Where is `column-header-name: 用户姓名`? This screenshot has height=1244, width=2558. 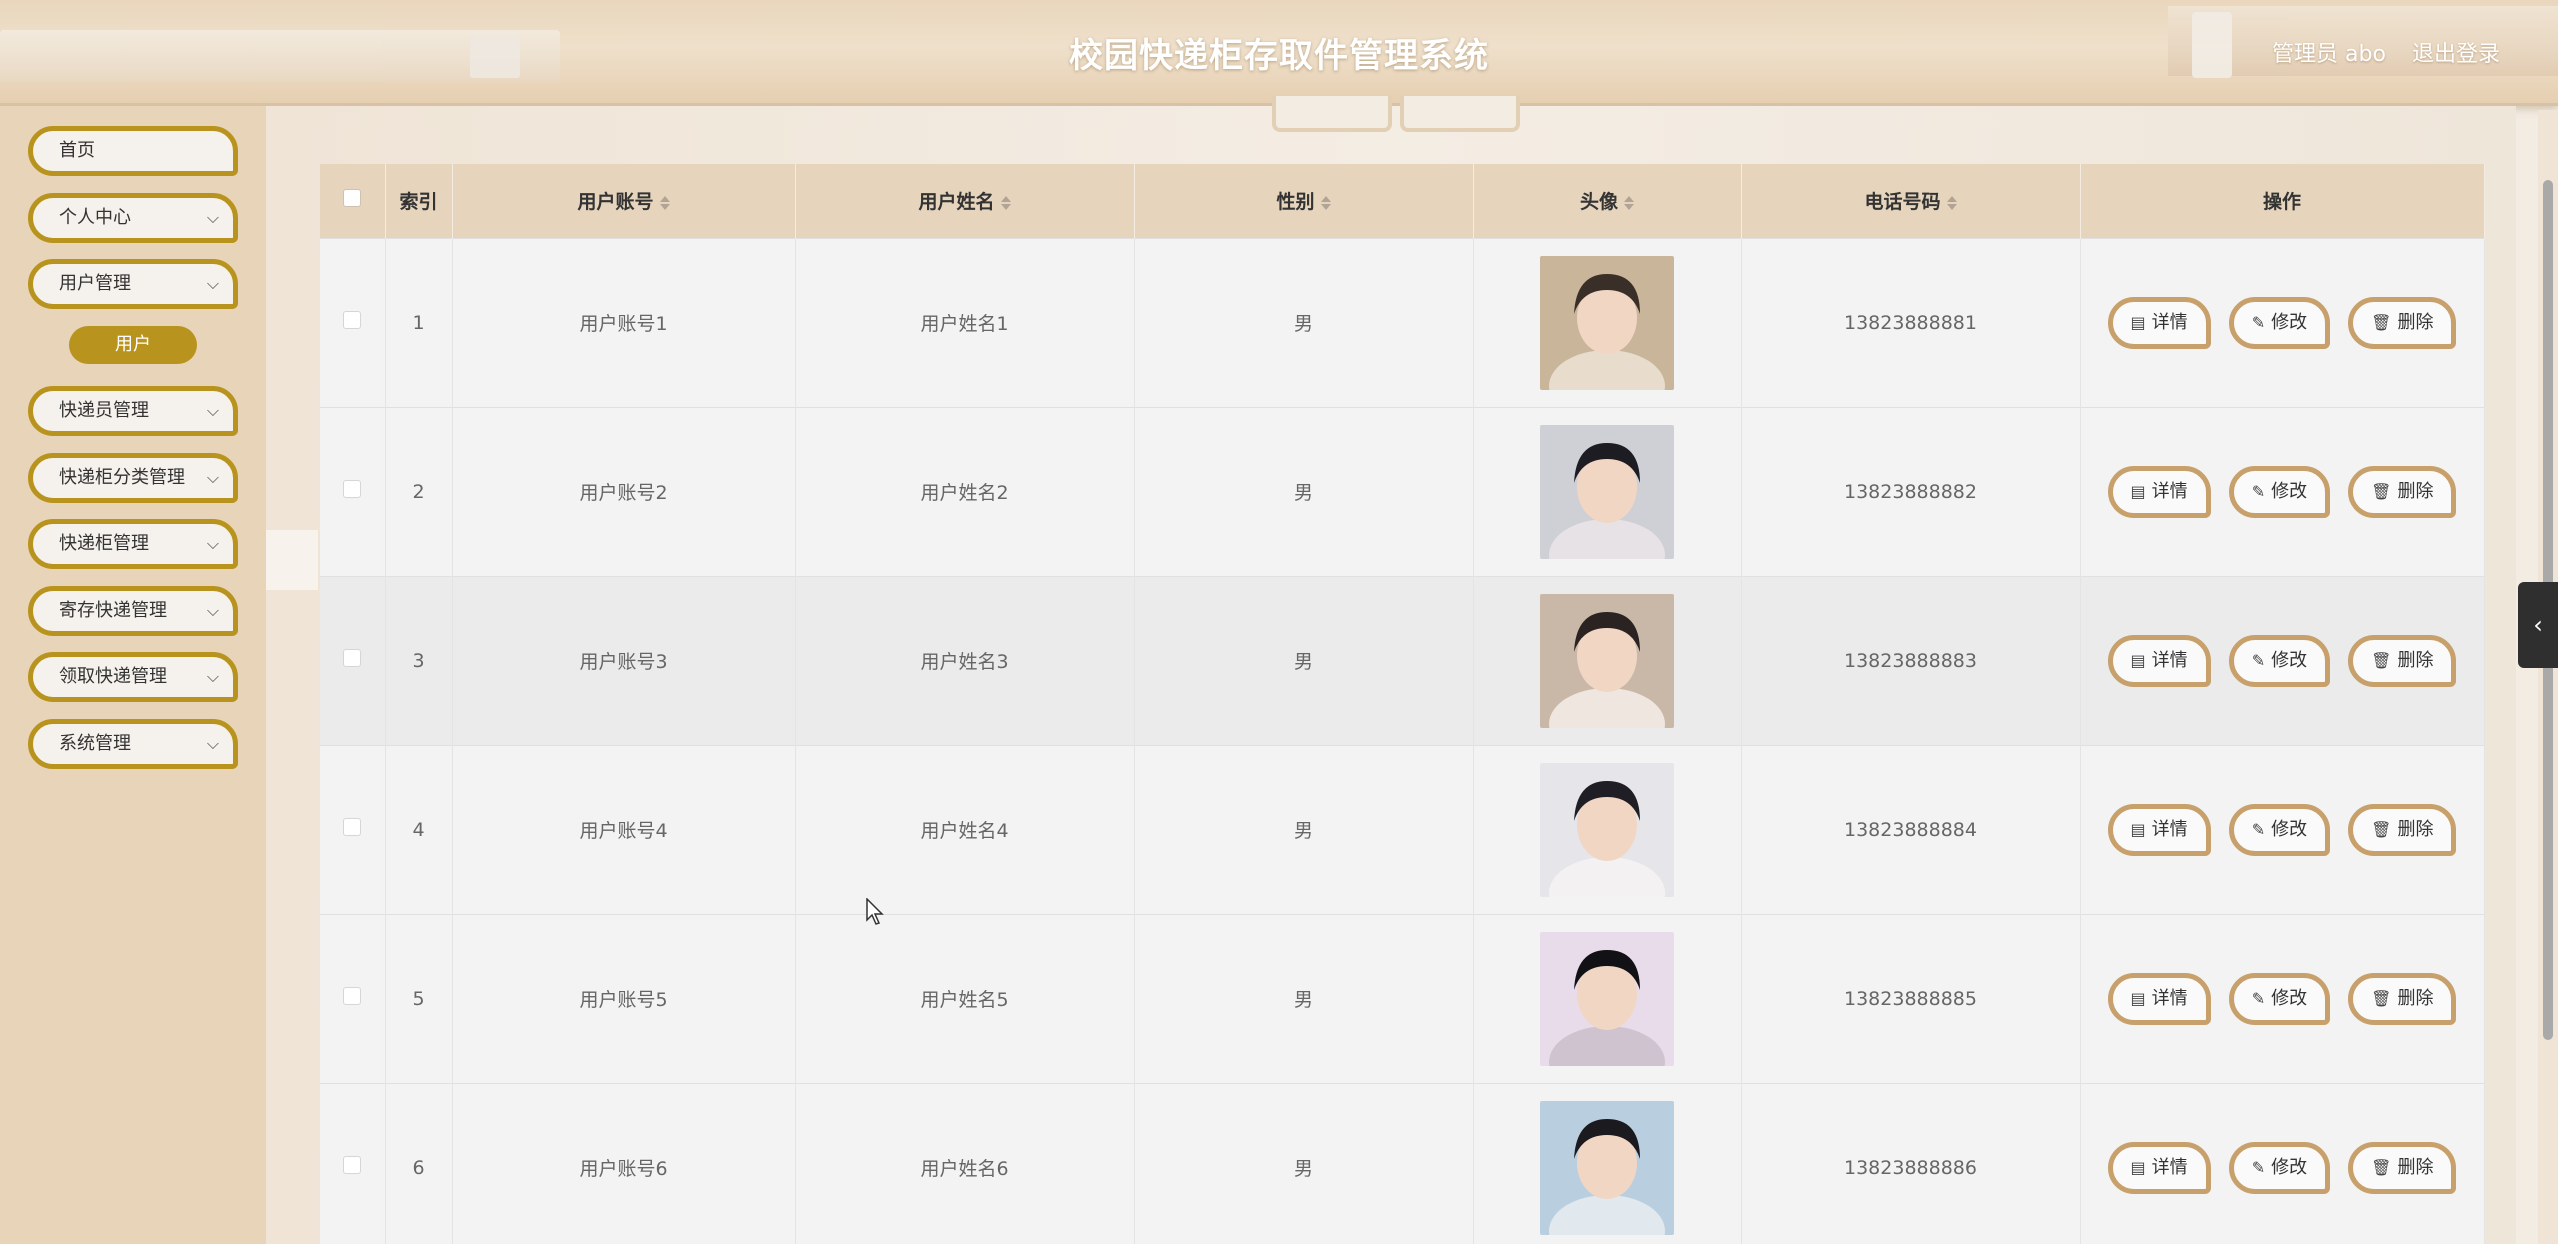 column-header-name: 用户姓名 is located at coordinates (965, 201).